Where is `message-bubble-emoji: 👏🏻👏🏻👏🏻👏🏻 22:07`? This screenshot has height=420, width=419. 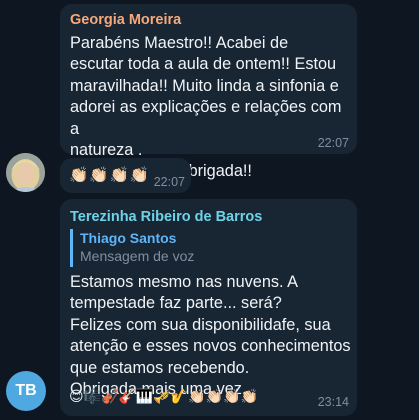
message-bubble-emoji: 👏🏻👏🏻👏🏻👏🏻 22:07 is located at coordinates (125, 175).